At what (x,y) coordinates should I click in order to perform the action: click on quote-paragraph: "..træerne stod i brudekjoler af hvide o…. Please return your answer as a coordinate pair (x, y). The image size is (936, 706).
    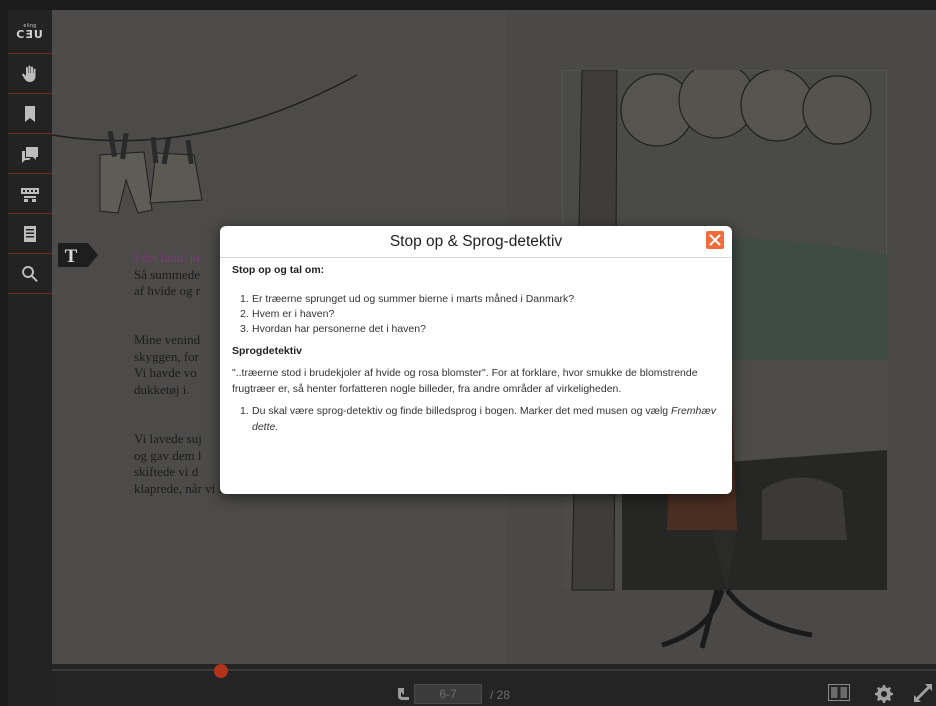
    Looking at the image, I should click on (465, 381).